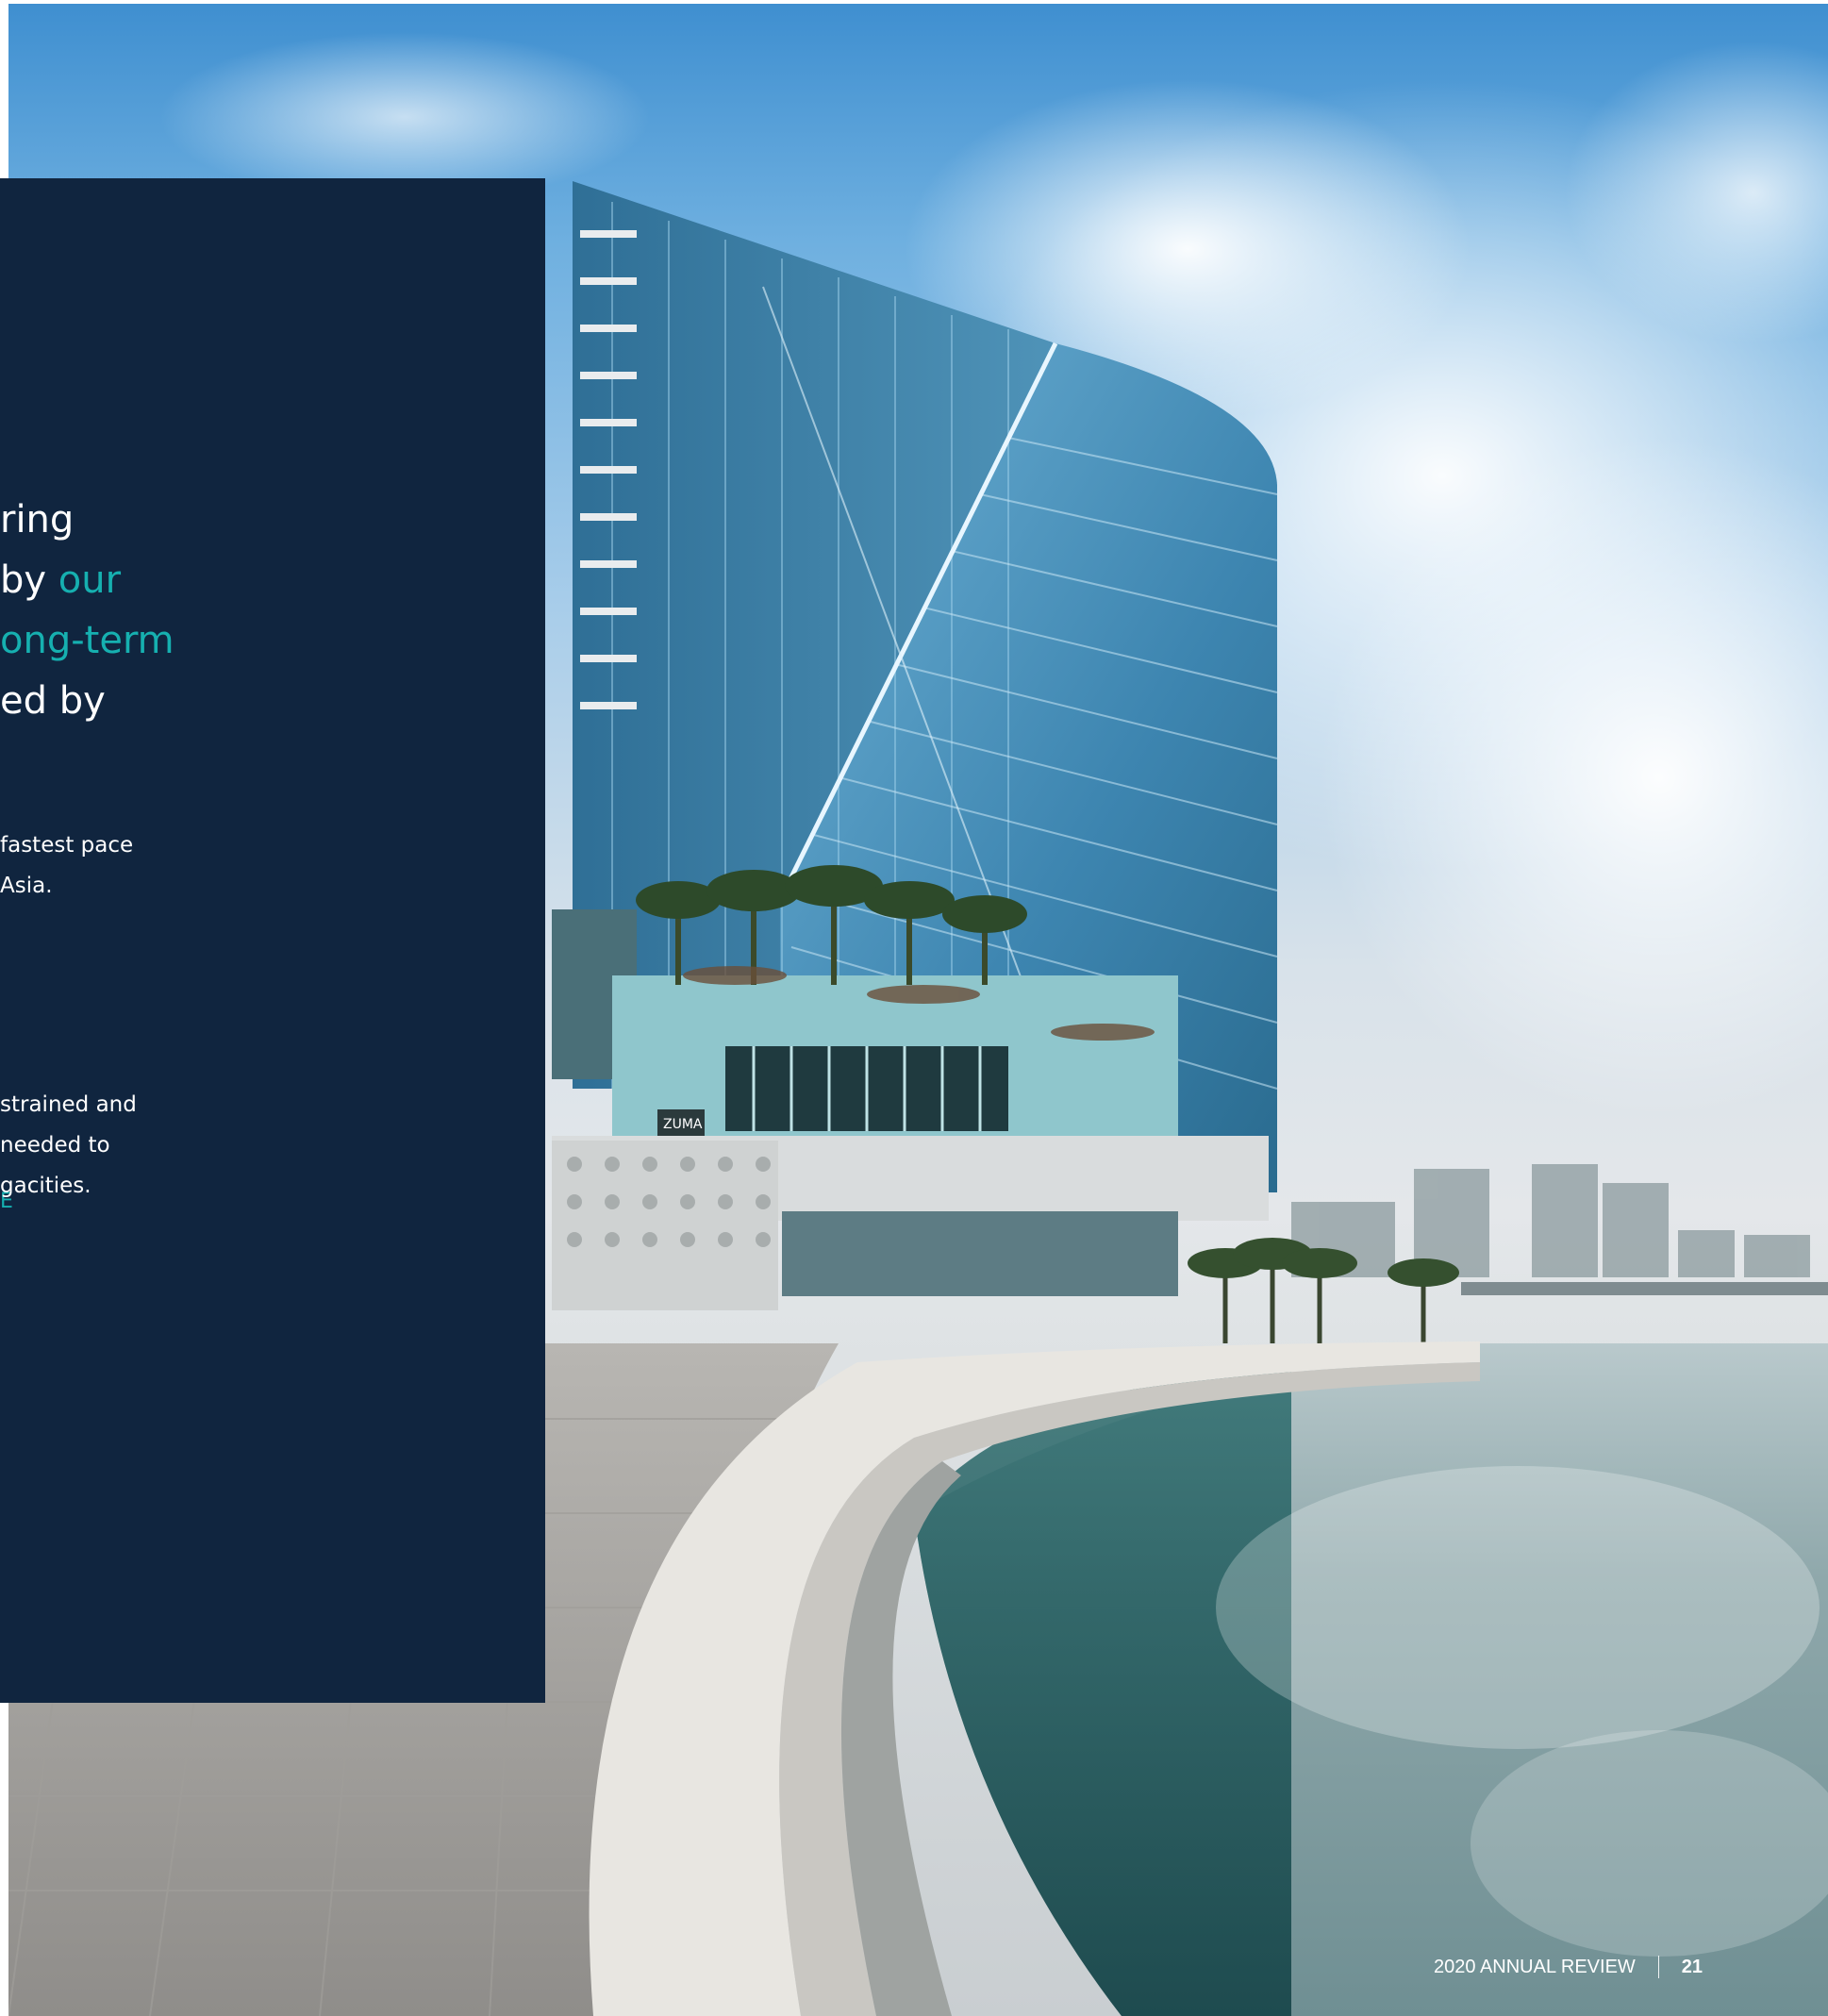 The height and width of the screenshot is (2016, 1828). What do you see at coordinates (29, 580) in the screenshot?
I see `headline-line-2-white: by` at bounding box center [29, 580].